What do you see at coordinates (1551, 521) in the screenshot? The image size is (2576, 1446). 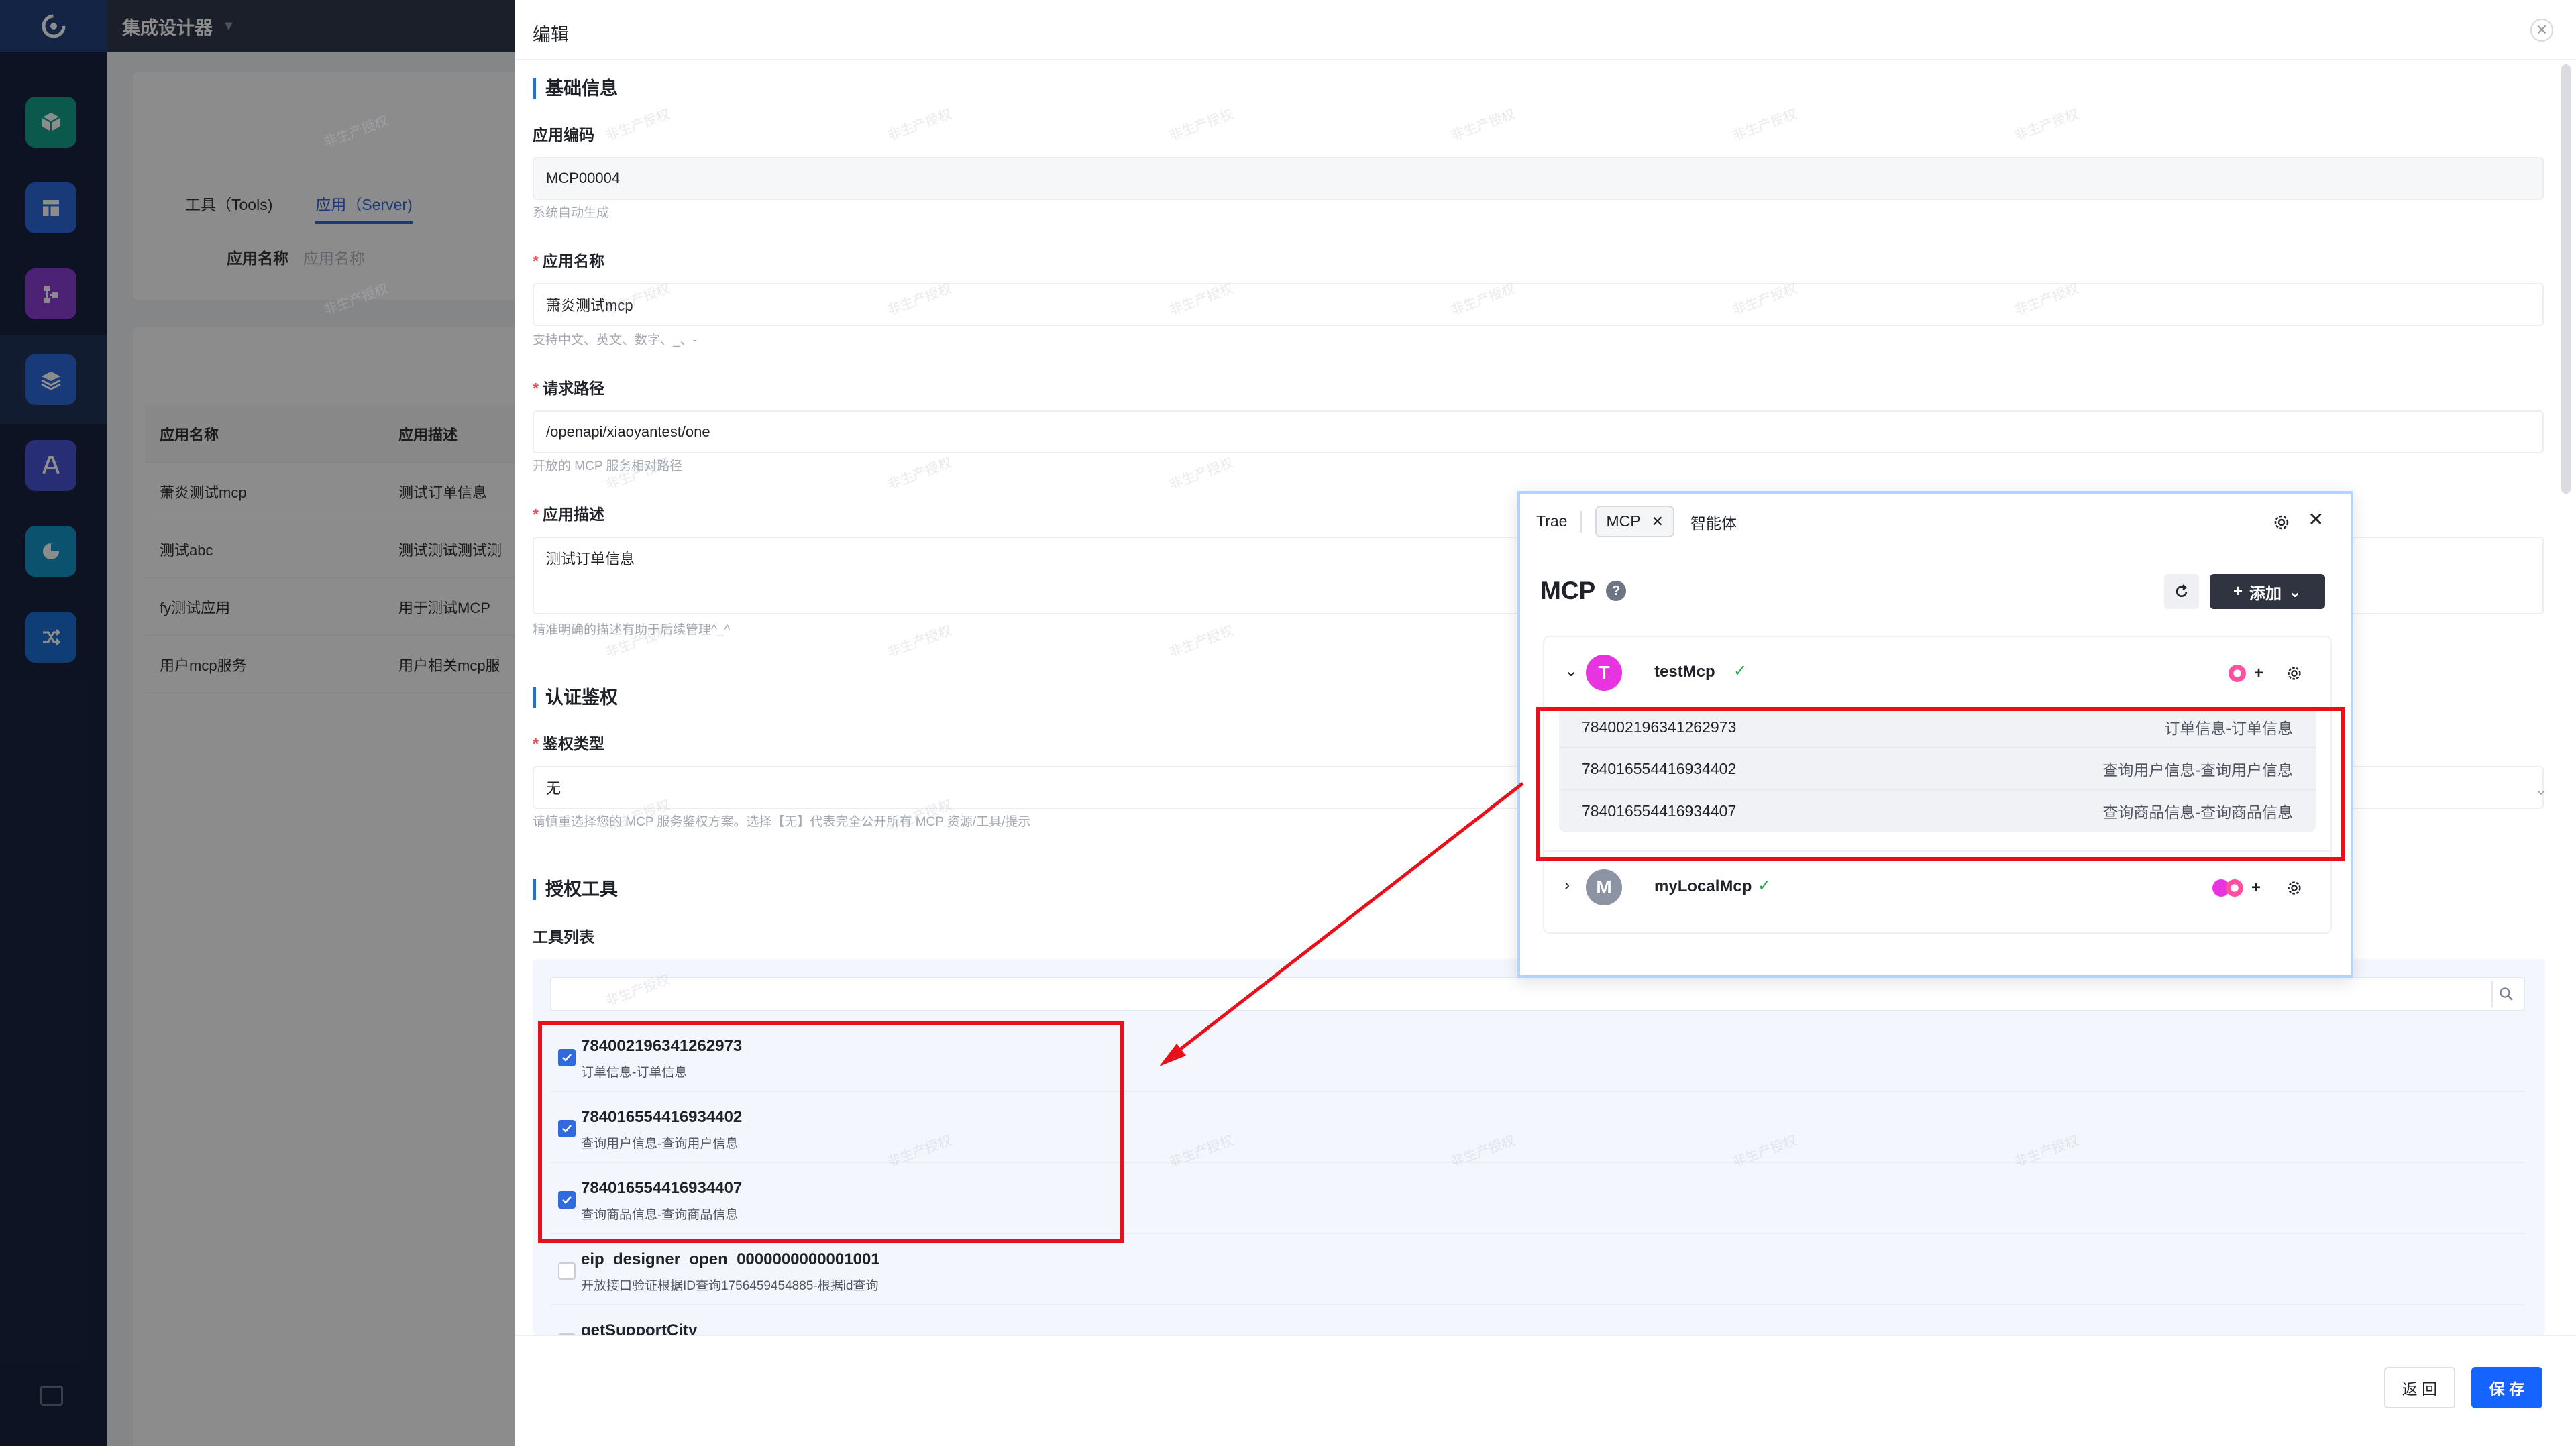 I see `tab-trae: Trae` at bounding box center [1551, 521].